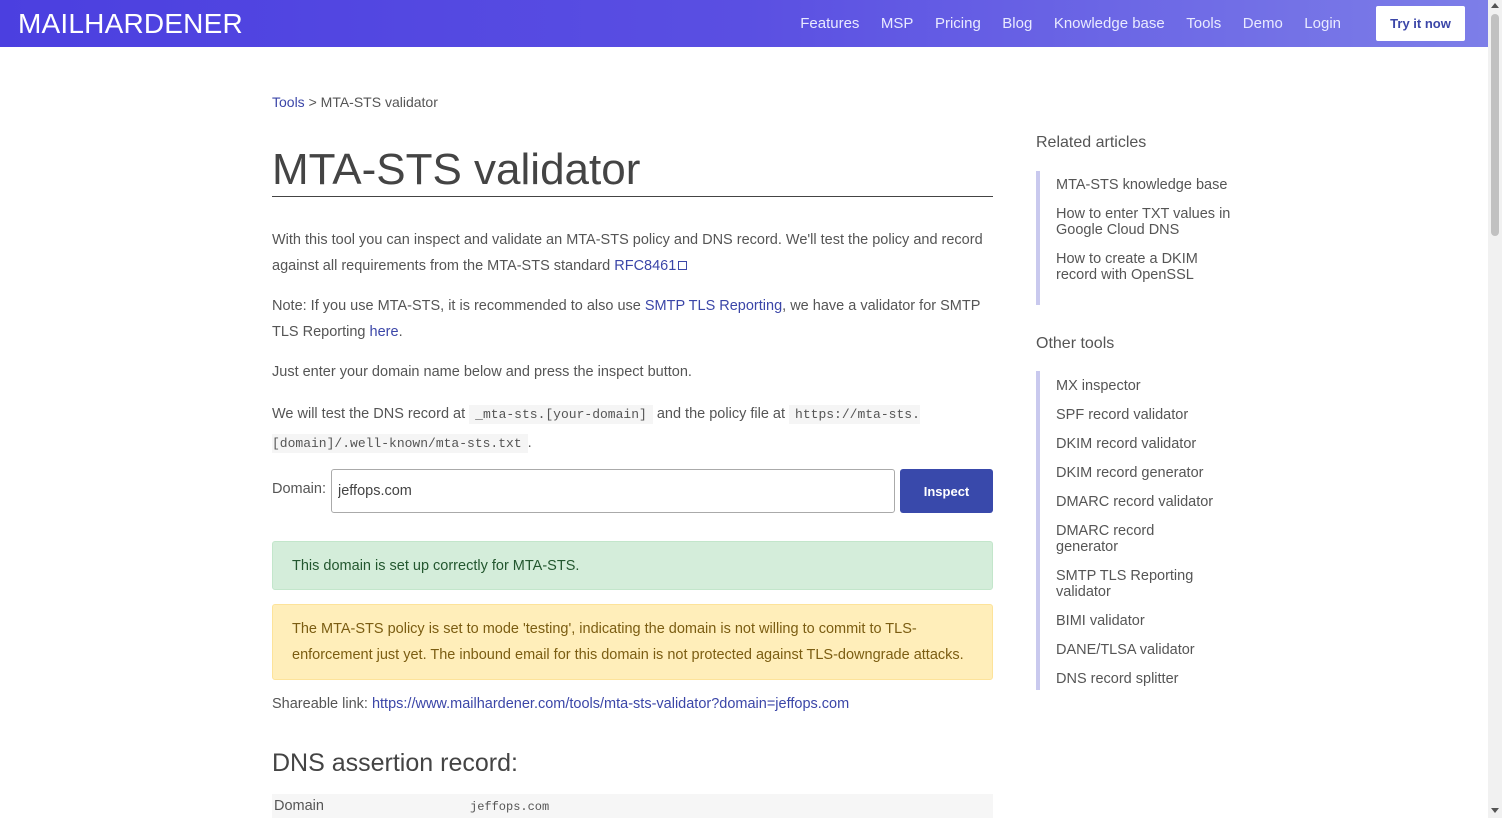  What do you see at coordinates (1146, 650) in the screenshot?
I see `tool-link-dane-validator: DANE/TLSA validator` at bounding box center [1146, 650].